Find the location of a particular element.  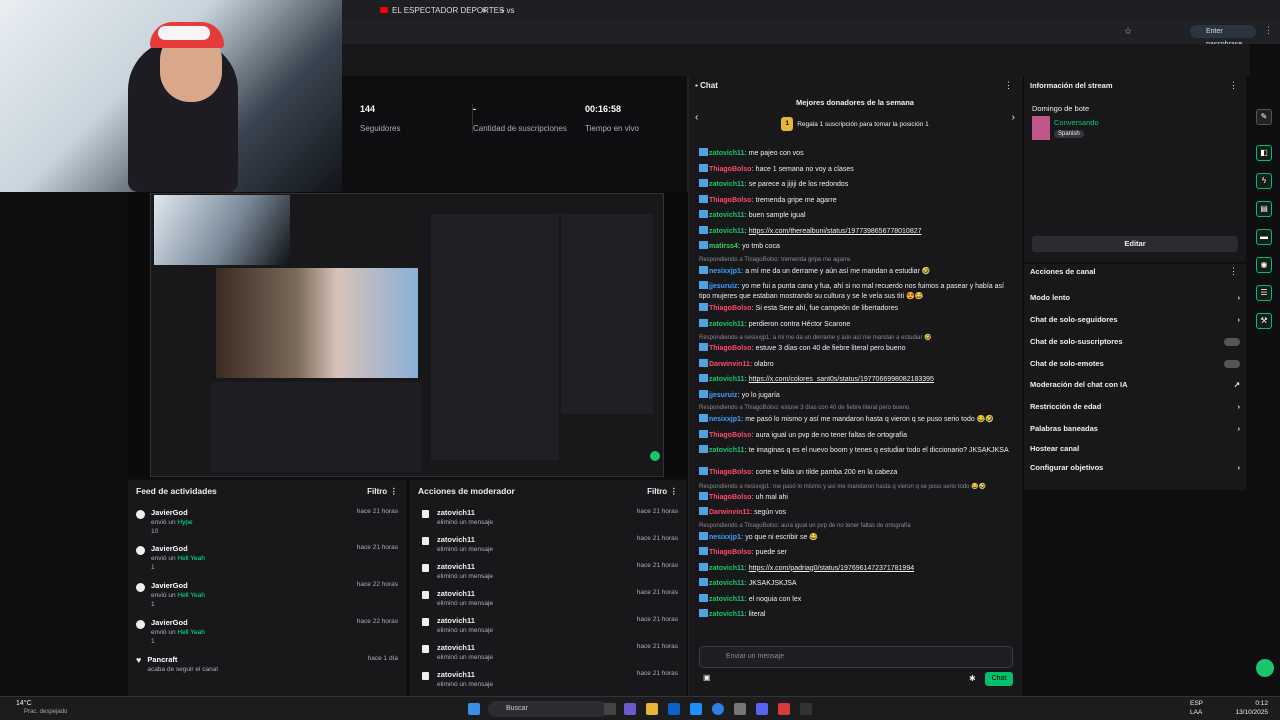

clock-time: 0:12 is located at coordinates (1261, 703).